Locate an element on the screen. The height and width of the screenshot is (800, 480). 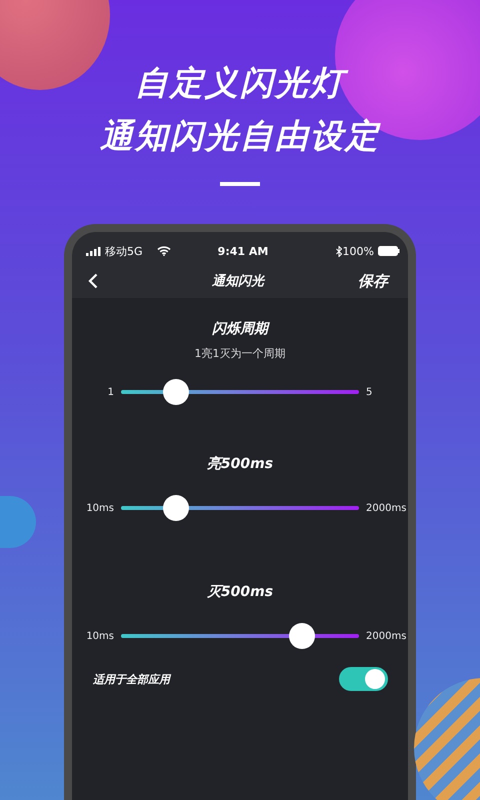
headline: 通知闪光自由设定 is located at coordinates (240, 136).